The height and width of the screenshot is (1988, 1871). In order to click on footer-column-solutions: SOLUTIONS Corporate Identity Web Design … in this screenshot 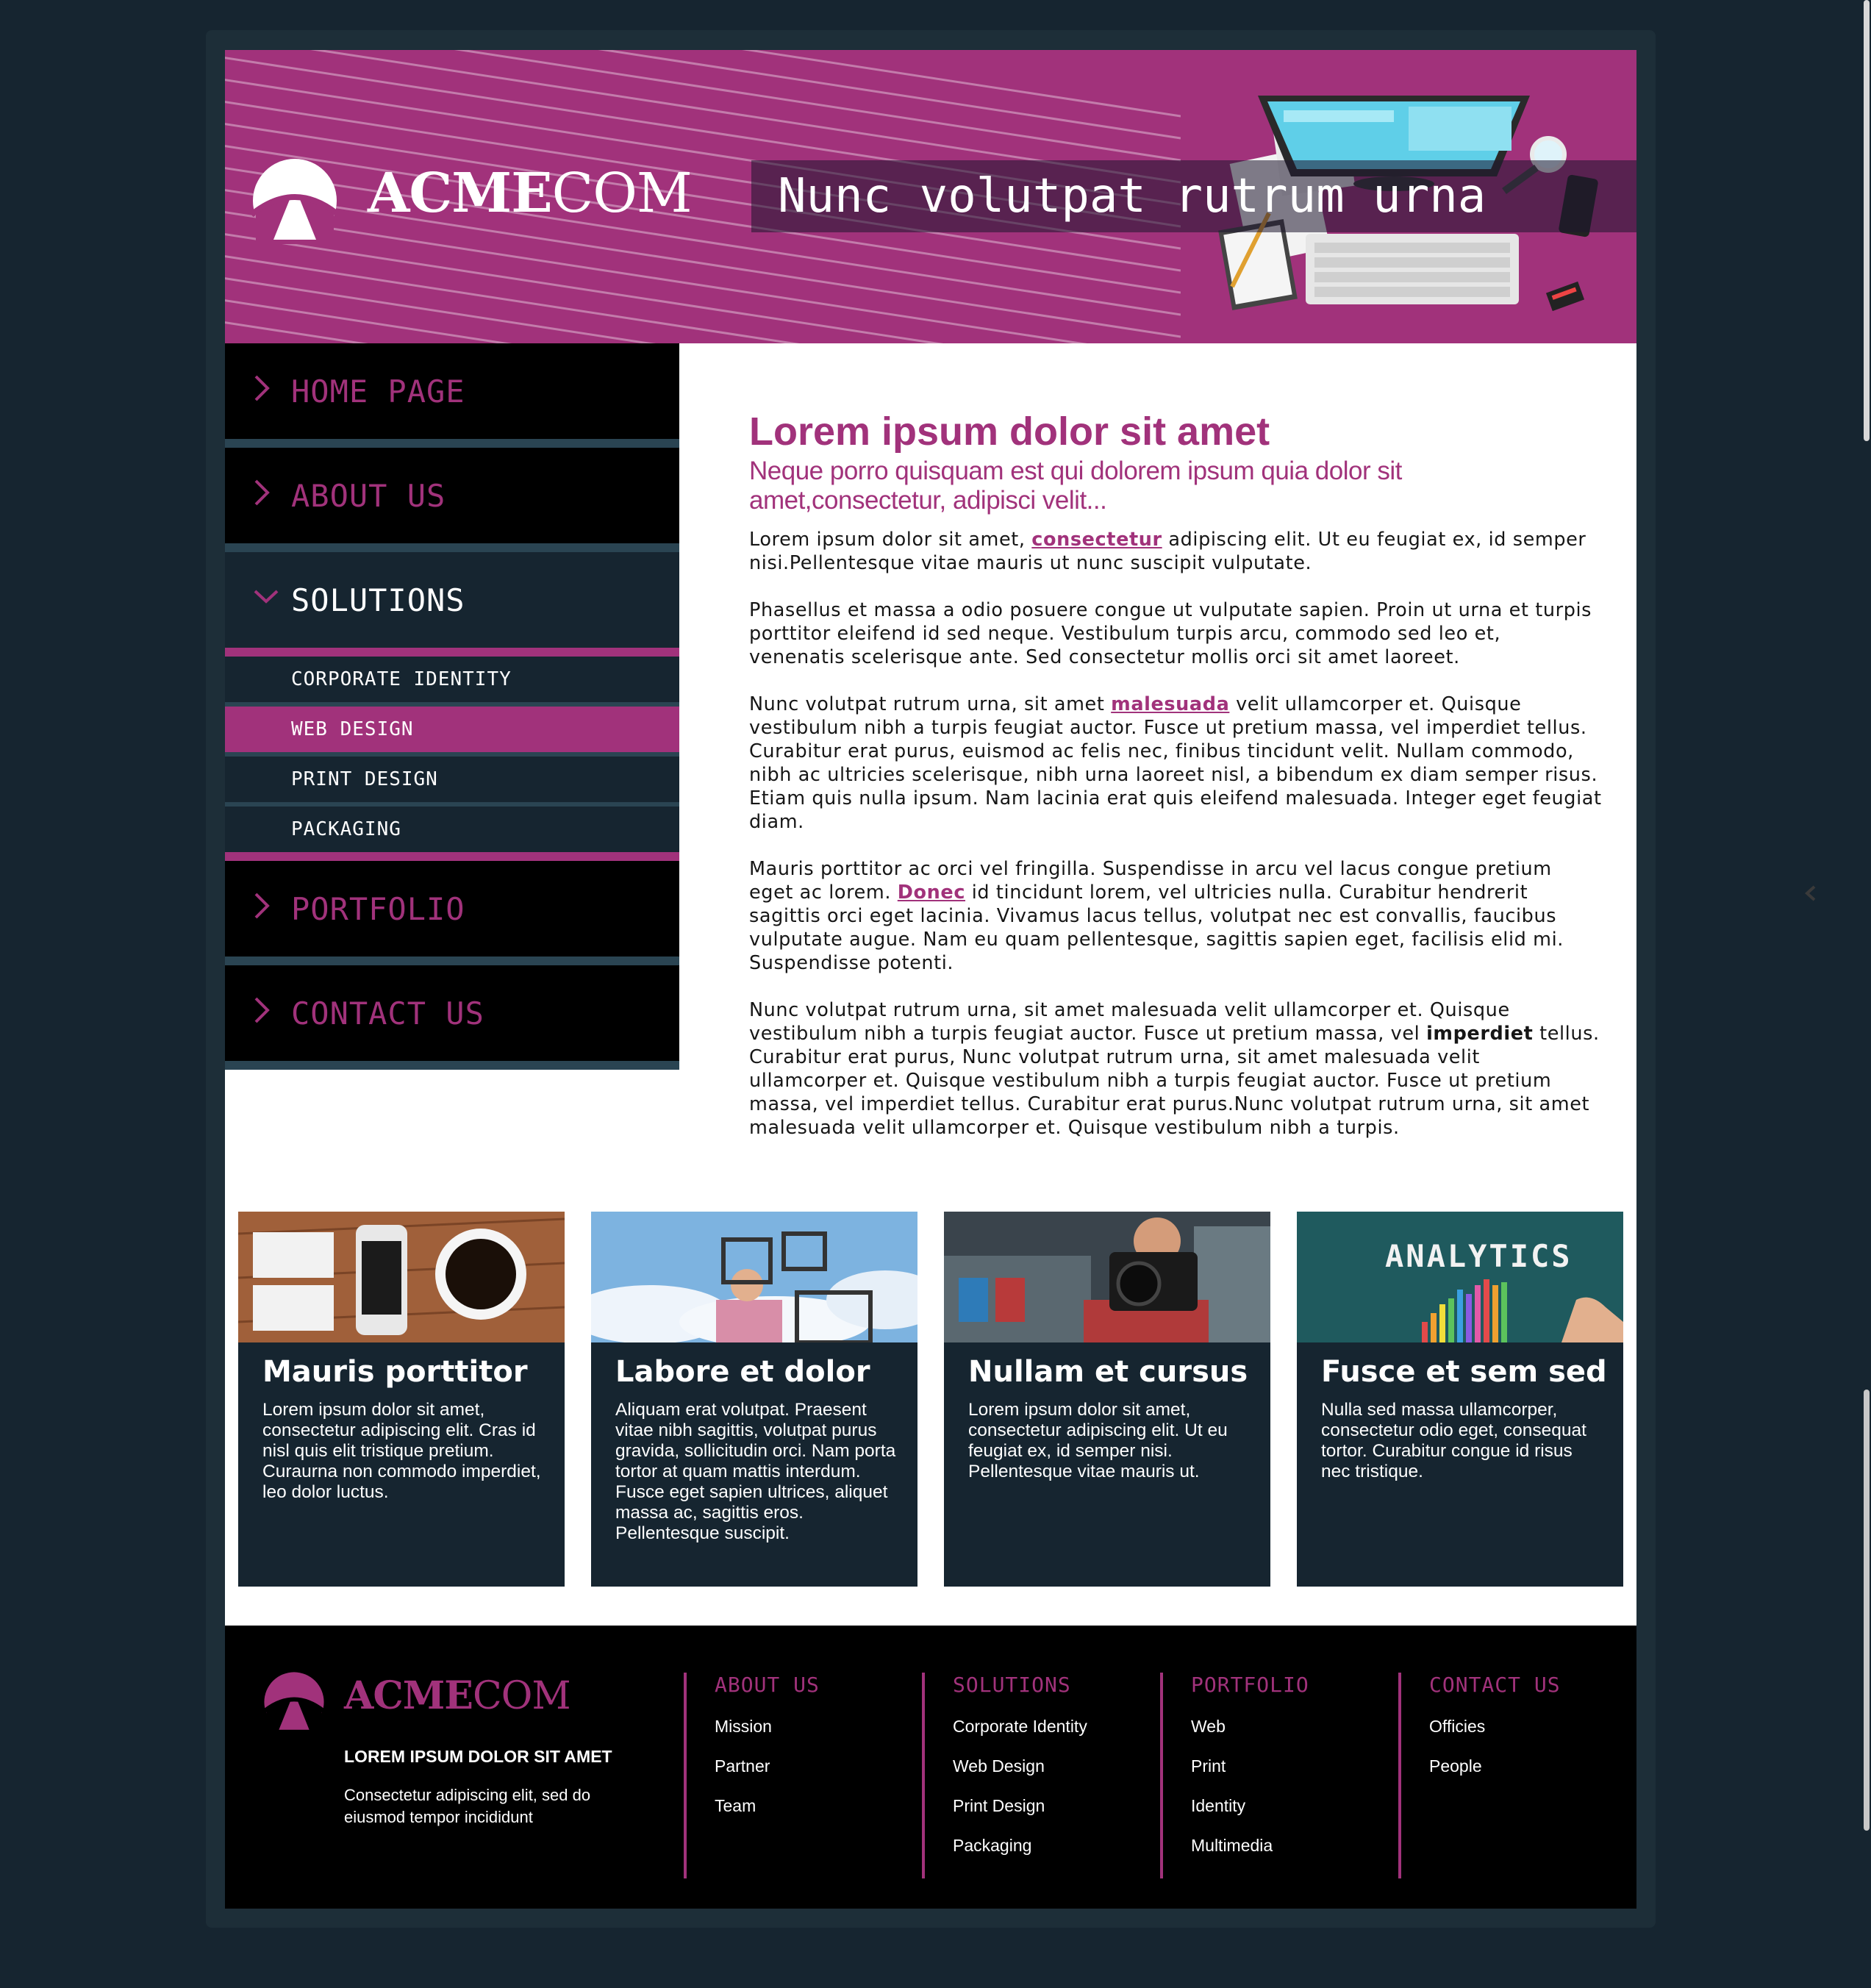, I will do `click(1004, 1776)`.